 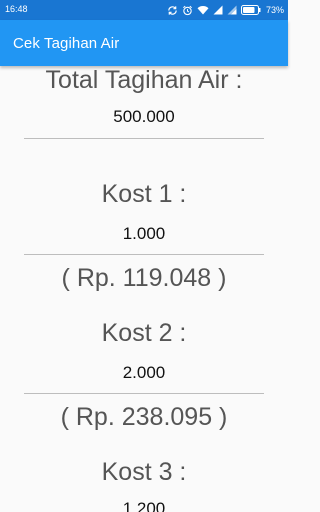 What do you see at coordinates (144, 372) in the screenshot?
I see `kost-value: 2.000` at bounding box center [144, 372].